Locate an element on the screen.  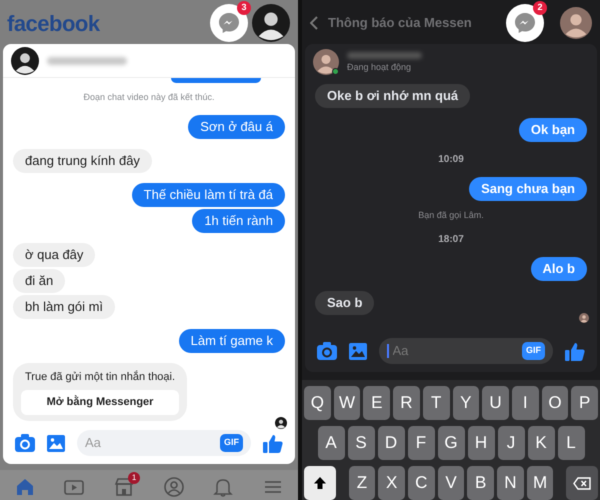
keyboard-key: K is located at coordinates (541, 443).